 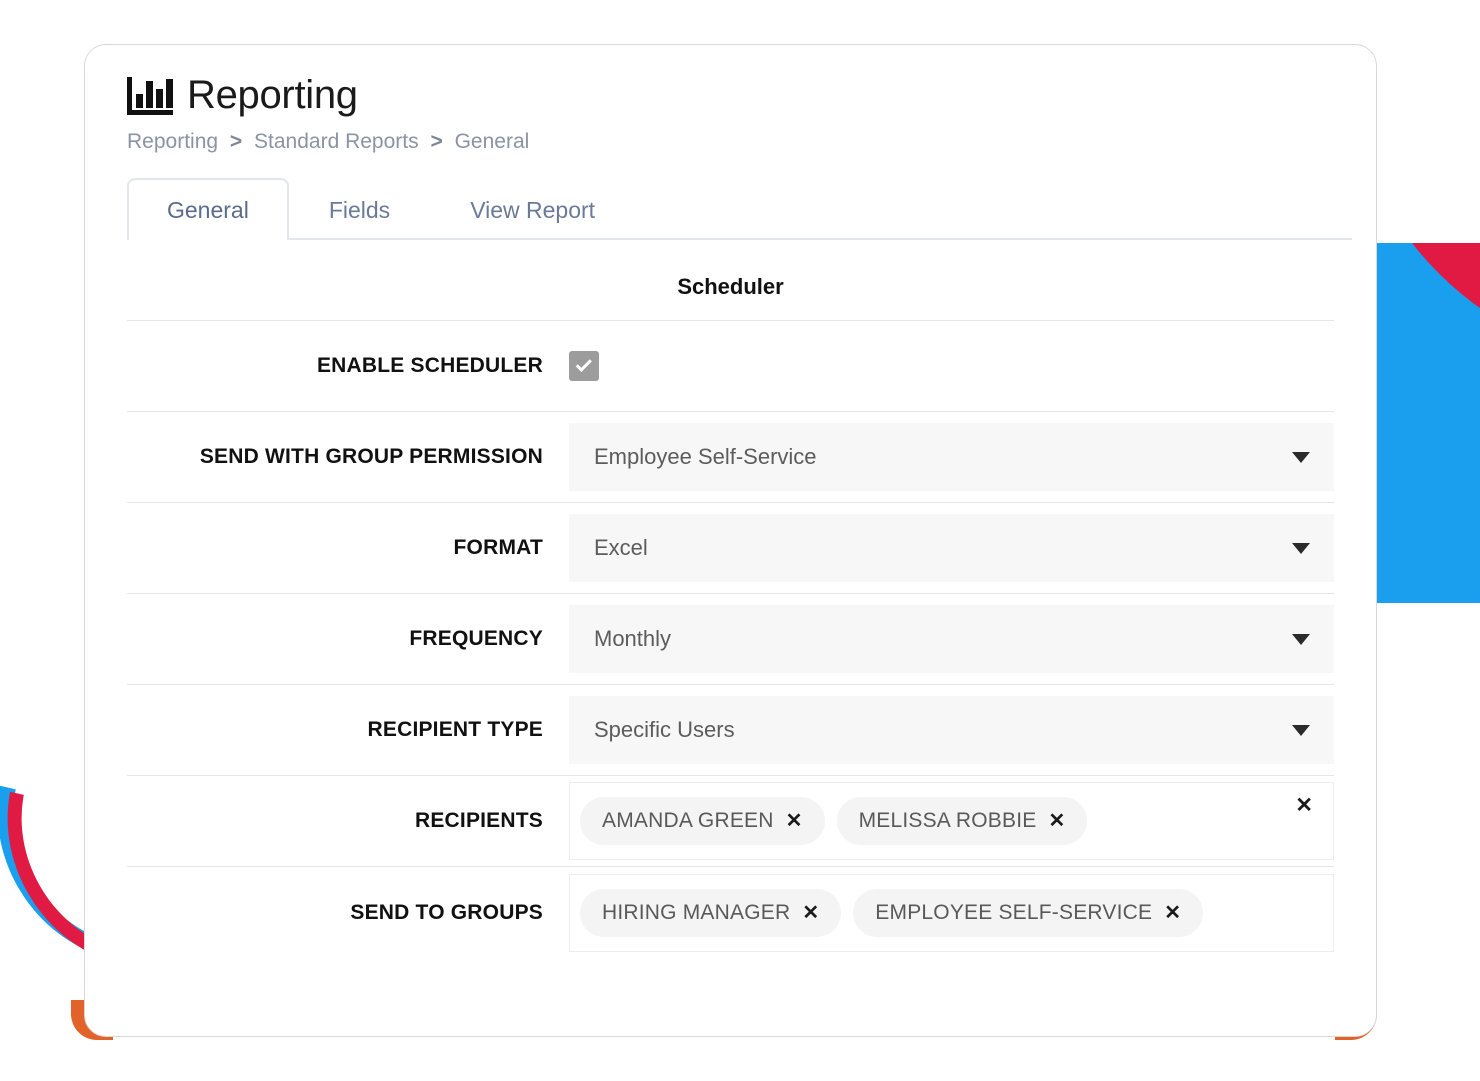 What do you see at coordinates (455, 730) in the screenshot?
I see `label-recipient-type: RECIPIENT TYPE` at bounding box center [455, 730].